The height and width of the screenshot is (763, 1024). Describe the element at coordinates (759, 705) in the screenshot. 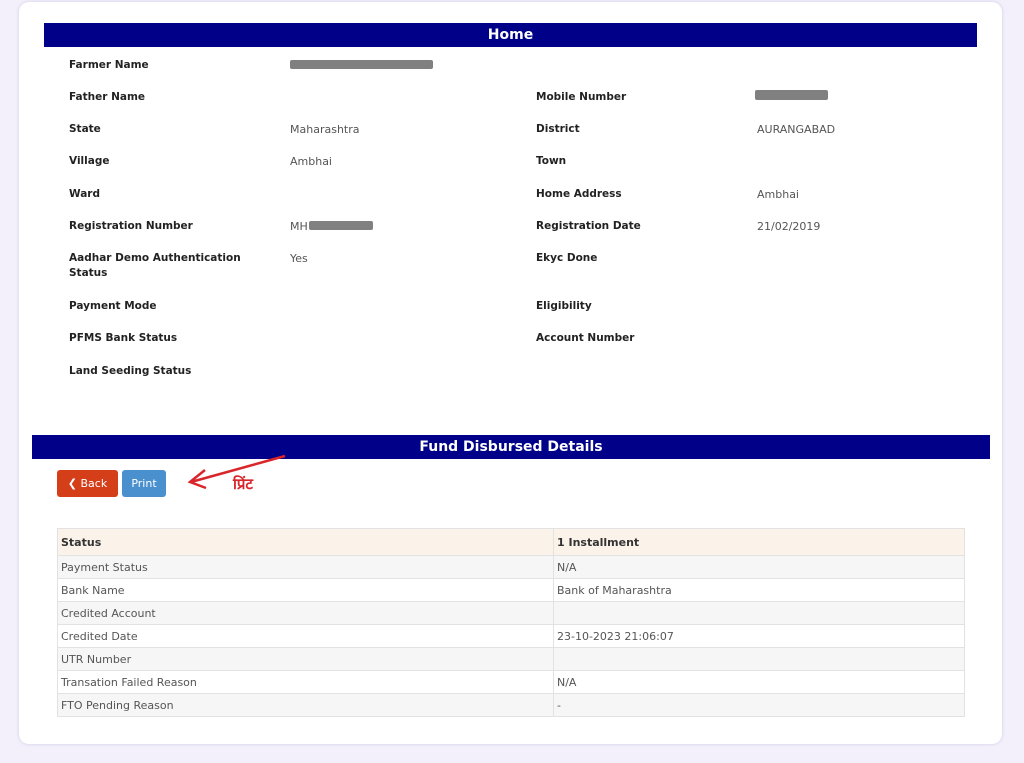

I see `row-value: -` at that location.